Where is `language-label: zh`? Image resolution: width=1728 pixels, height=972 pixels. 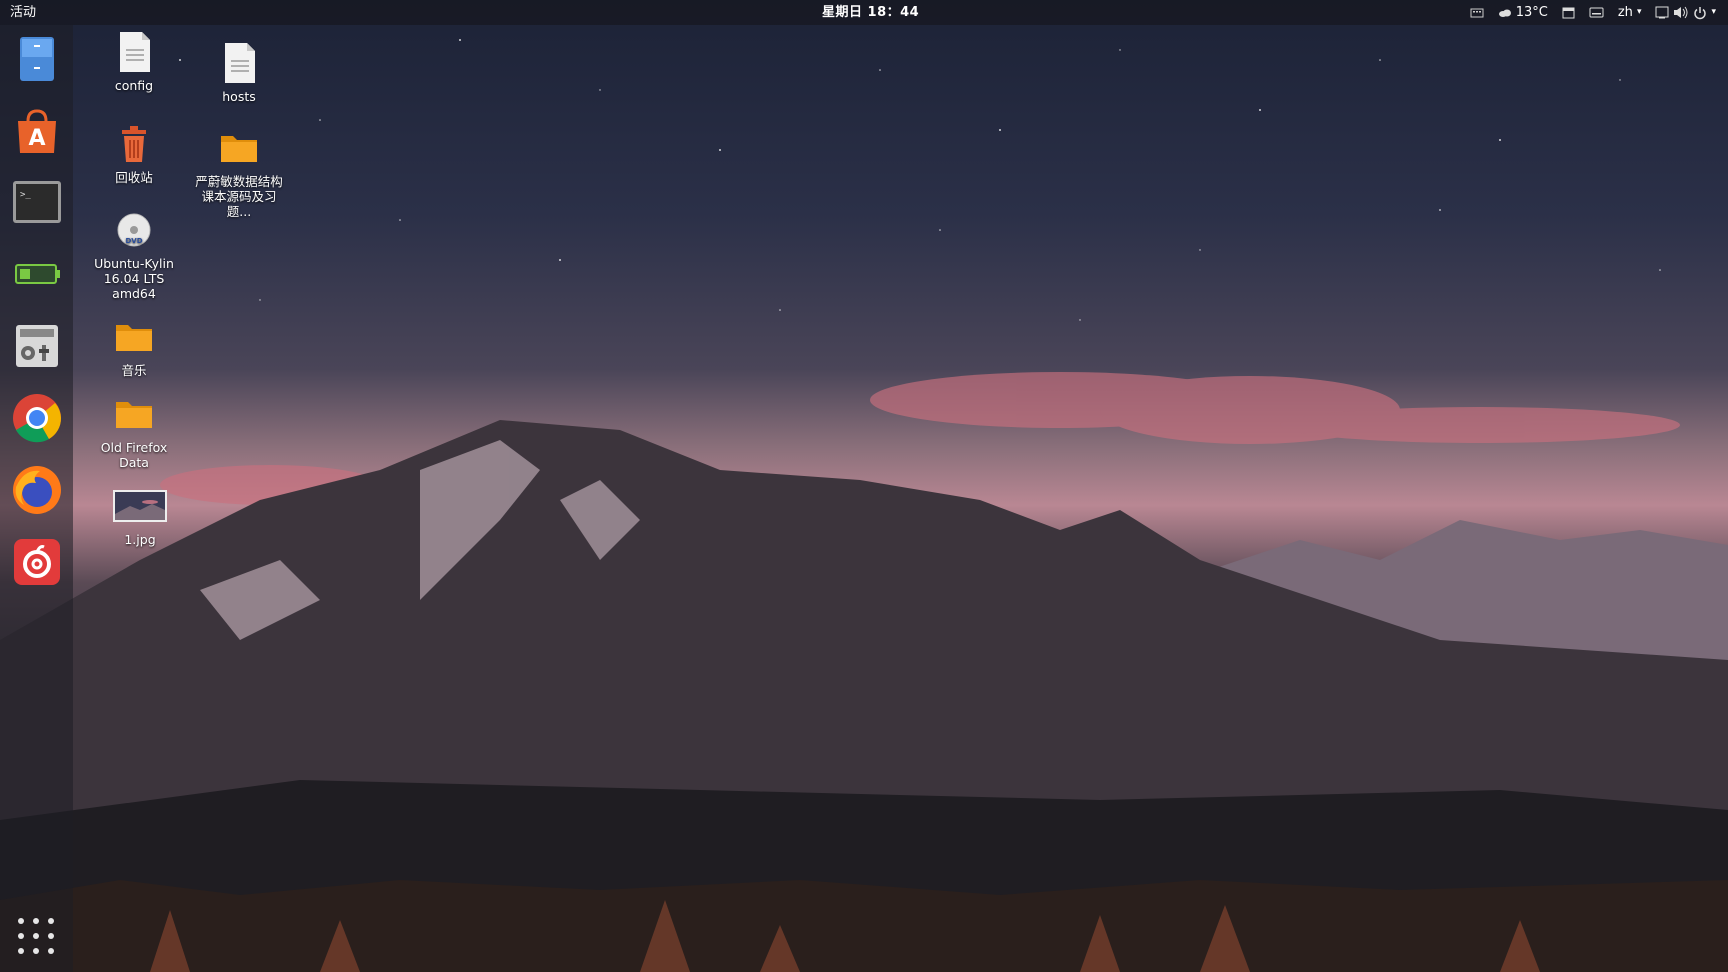 language-label: zh is located at coordinates (1625, 12).